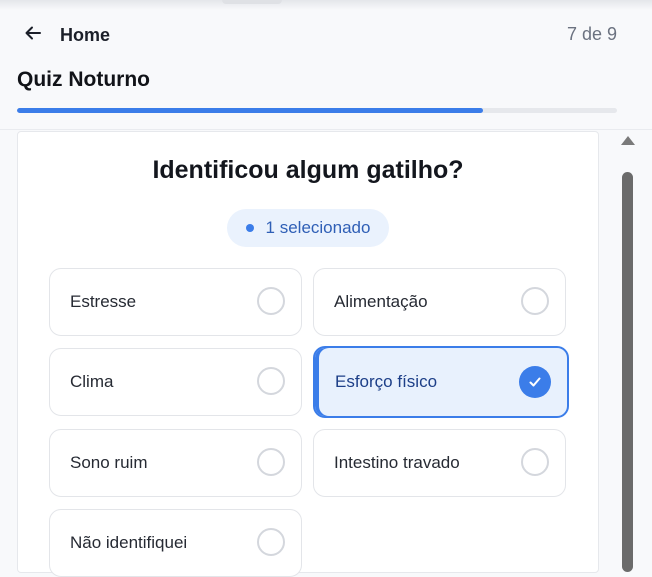 The height and width of the screenshot is (577, 652). What do you see at coordinates (175, 302) in the screenshot?
I see `option-estresse: Estresse` at bounding box center [175, 302].